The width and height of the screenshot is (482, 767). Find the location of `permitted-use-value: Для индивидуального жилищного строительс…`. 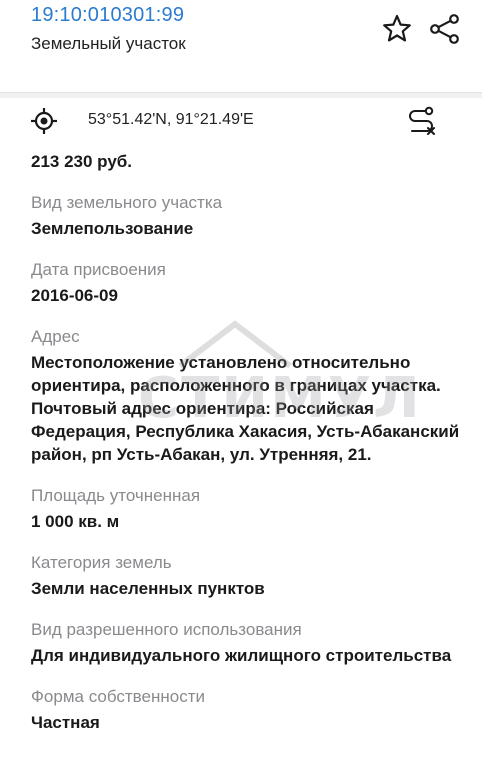

permitted-use-value: Для индивидуального жилищного строительс… is located at coordinates (241, 655).